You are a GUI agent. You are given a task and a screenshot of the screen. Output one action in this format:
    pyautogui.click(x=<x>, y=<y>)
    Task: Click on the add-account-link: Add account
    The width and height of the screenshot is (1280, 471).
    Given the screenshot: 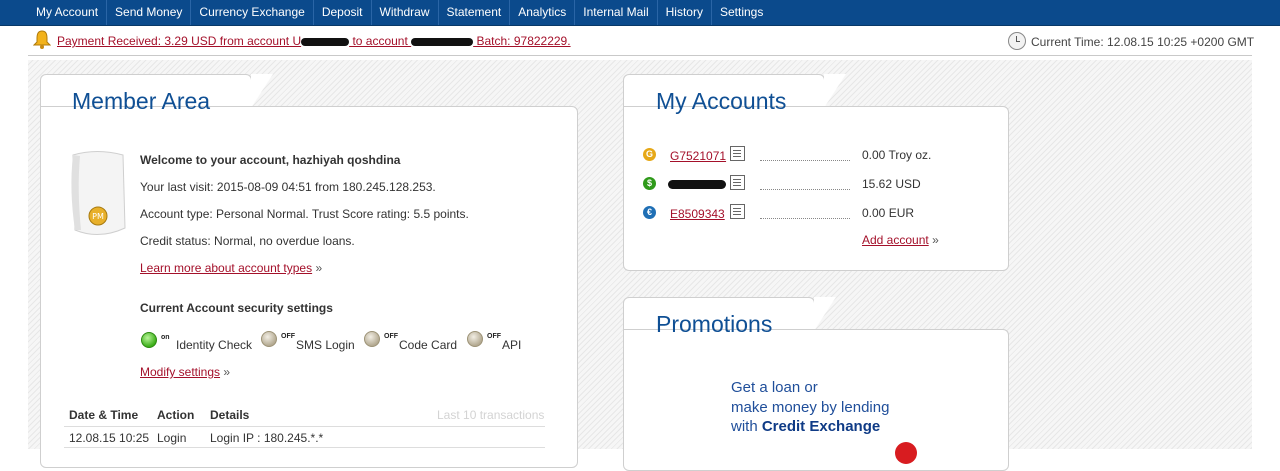 What is the action you would take?
    pyautogui.click(x=895, y=240)
    